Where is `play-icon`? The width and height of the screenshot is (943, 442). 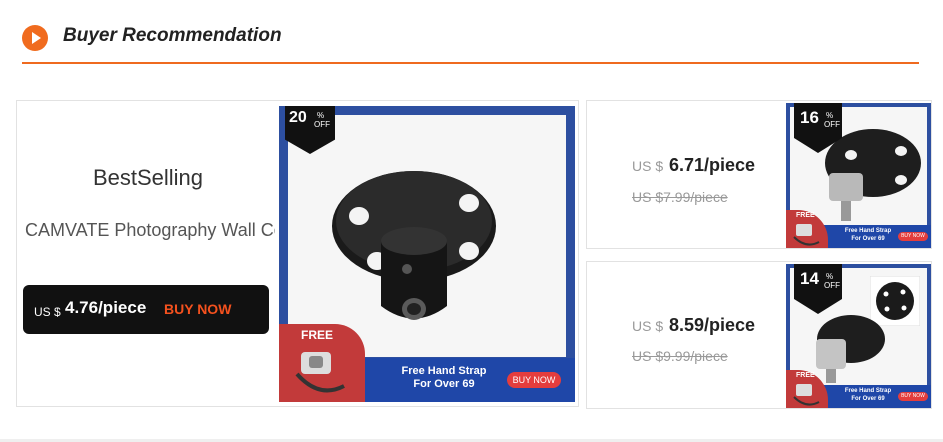 play-icon is located at coordinates (35, 38).